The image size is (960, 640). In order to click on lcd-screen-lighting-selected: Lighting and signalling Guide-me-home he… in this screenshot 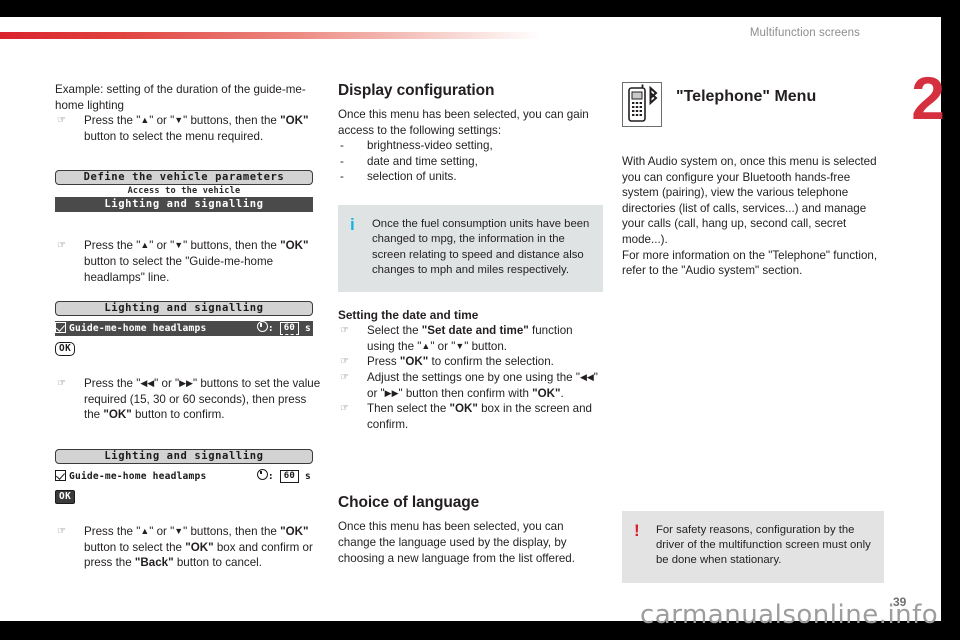, I will do `click(184, 329)`.